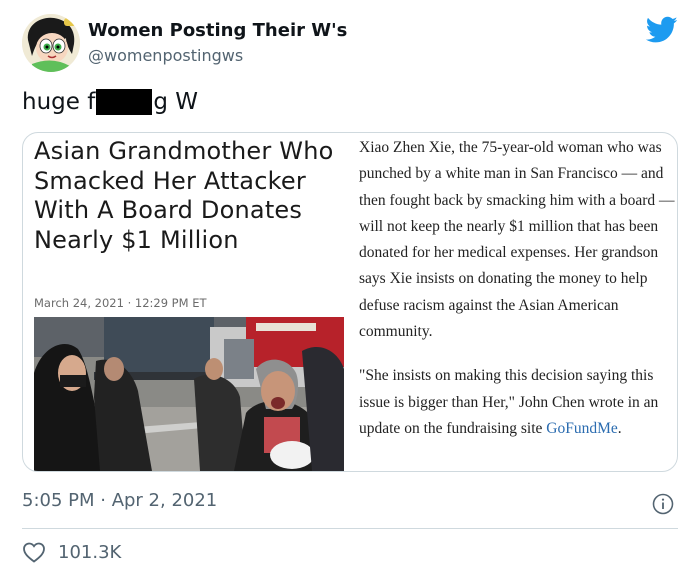 Image resolution: width=700 pixels, height=583 pixels. I want to click on author-handle: @womenpostingws, so click(217, 56).